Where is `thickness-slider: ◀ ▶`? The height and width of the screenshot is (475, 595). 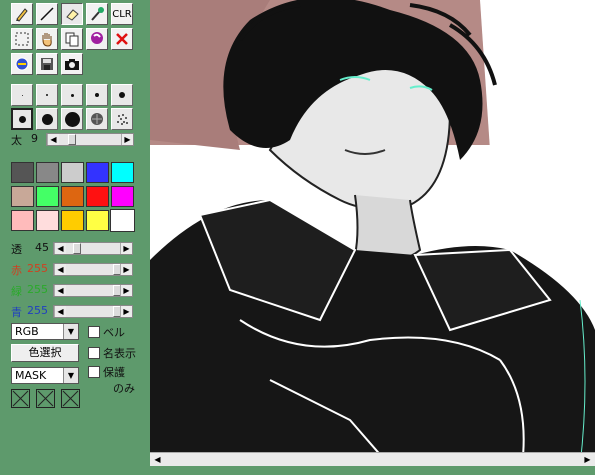
thickness-slider: ◀ ▶ is located at coordinates (90, 139).